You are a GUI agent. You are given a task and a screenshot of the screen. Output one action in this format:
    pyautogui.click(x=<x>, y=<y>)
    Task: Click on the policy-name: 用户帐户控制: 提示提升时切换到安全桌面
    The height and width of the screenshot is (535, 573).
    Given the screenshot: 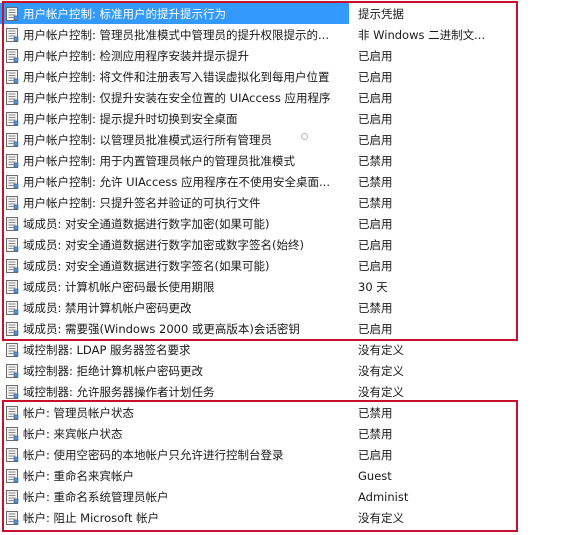 What is the action you would take?
    pyautogui.click(x=130, y=118)
    